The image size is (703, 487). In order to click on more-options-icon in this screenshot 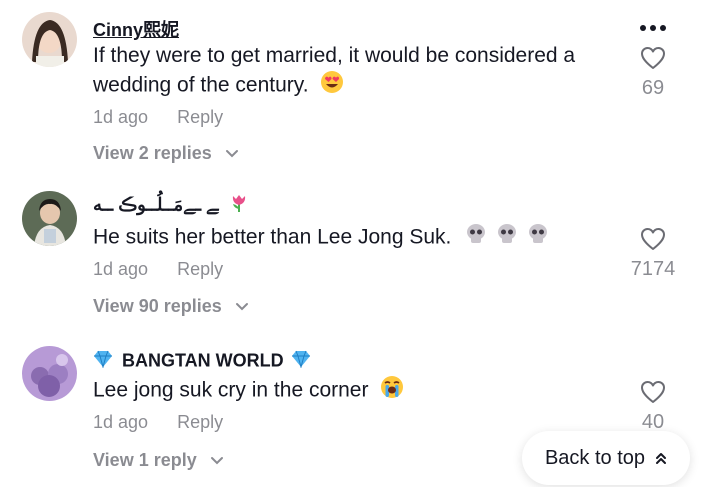, I will do `click(653, 28)`.